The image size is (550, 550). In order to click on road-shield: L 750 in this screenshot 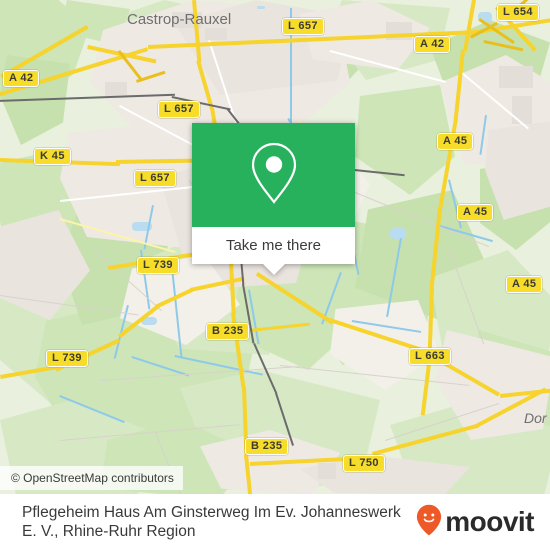, I will do `click(364, 463)`.